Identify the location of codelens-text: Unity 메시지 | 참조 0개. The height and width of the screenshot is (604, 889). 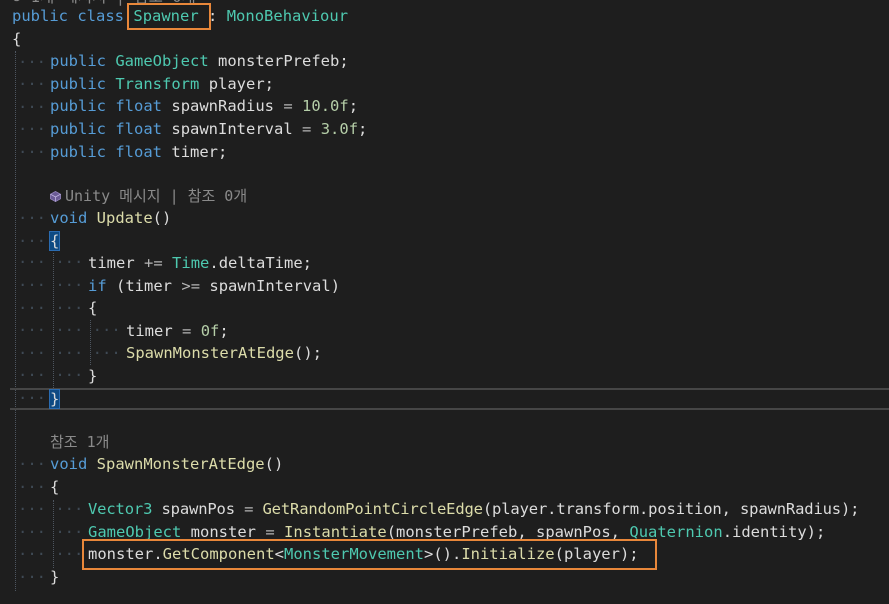
(156, 196).